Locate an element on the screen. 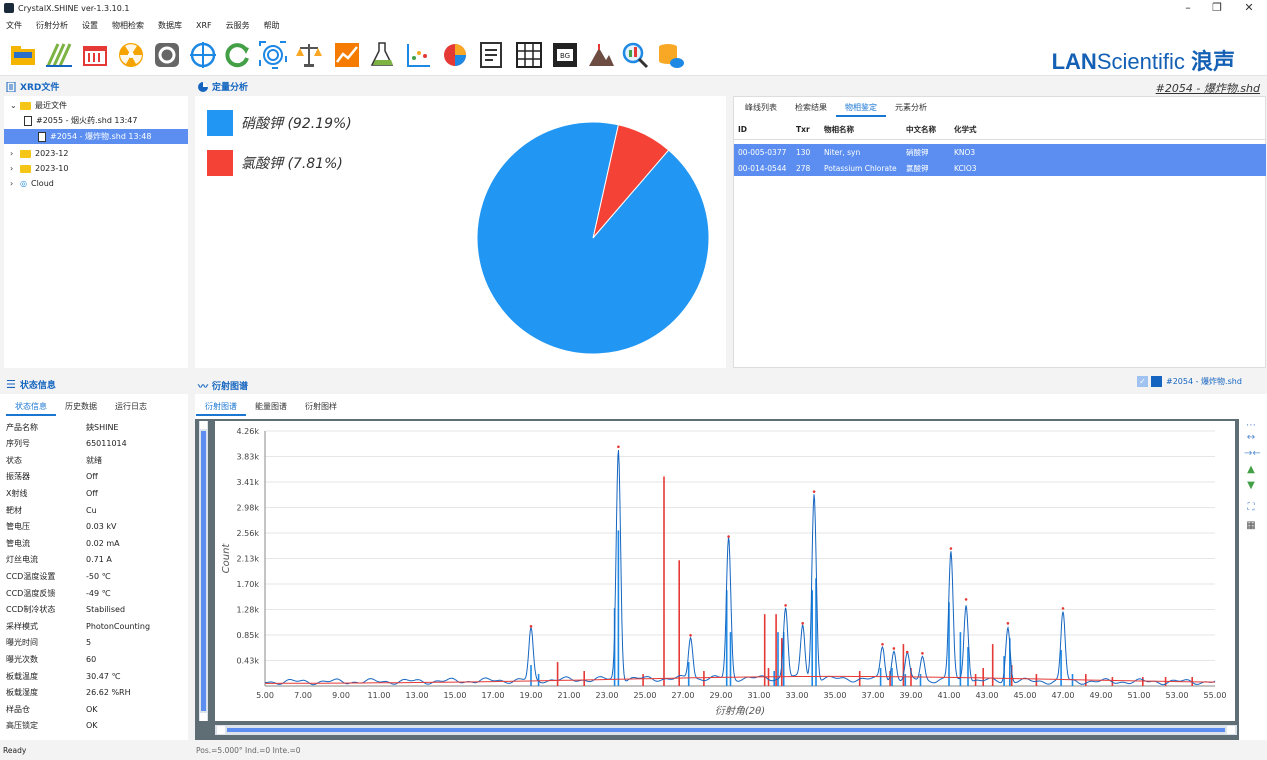  x-tick-label: 51.00 is located at coordinates (1139, 695).